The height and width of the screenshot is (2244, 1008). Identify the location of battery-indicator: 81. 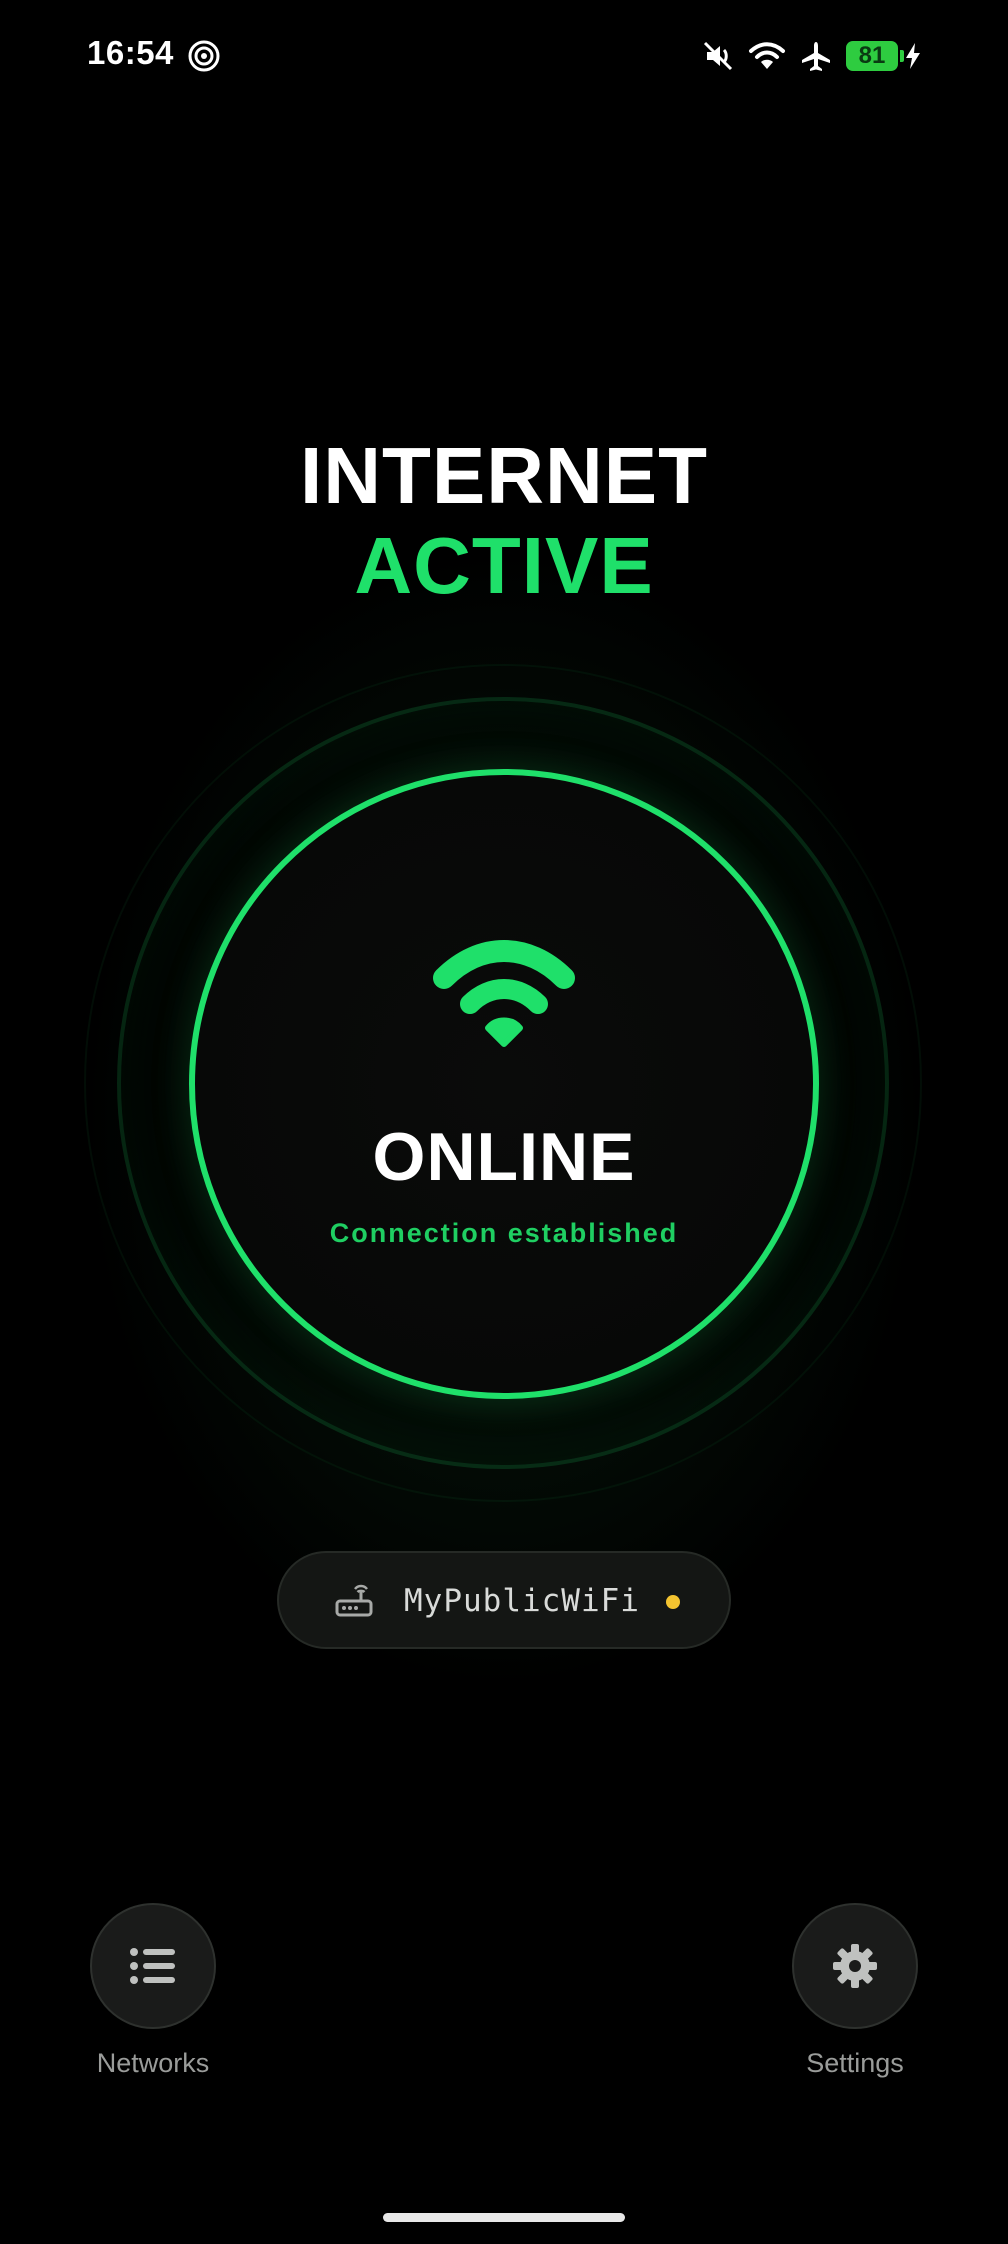
(875, 56).